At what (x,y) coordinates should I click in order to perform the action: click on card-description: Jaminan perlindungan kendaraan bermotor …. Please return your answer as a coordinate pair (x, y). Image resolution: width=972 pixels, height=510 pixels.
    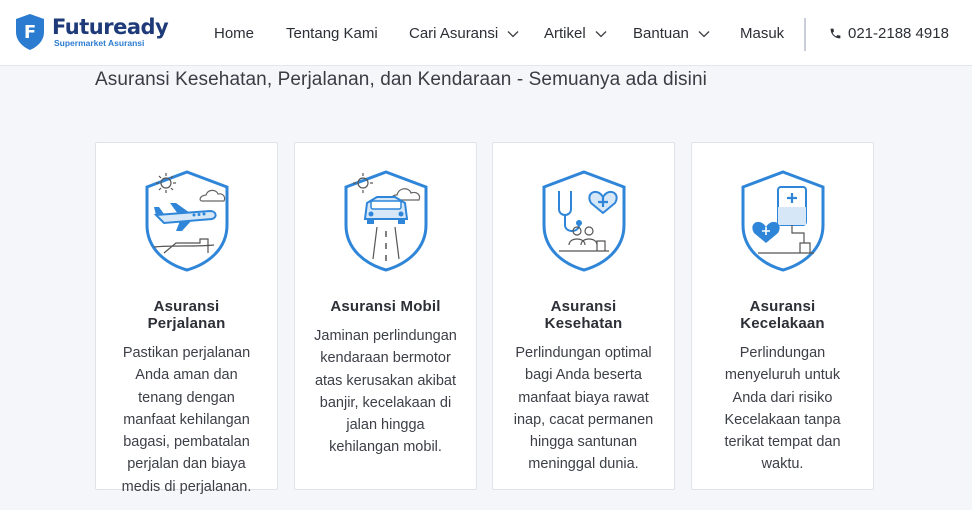
    Looking at the image, I should click on (385, 392).